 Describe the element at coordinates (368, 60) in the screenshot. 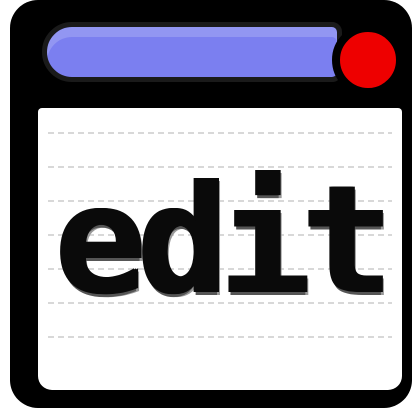

I see `close-icon` at that location.